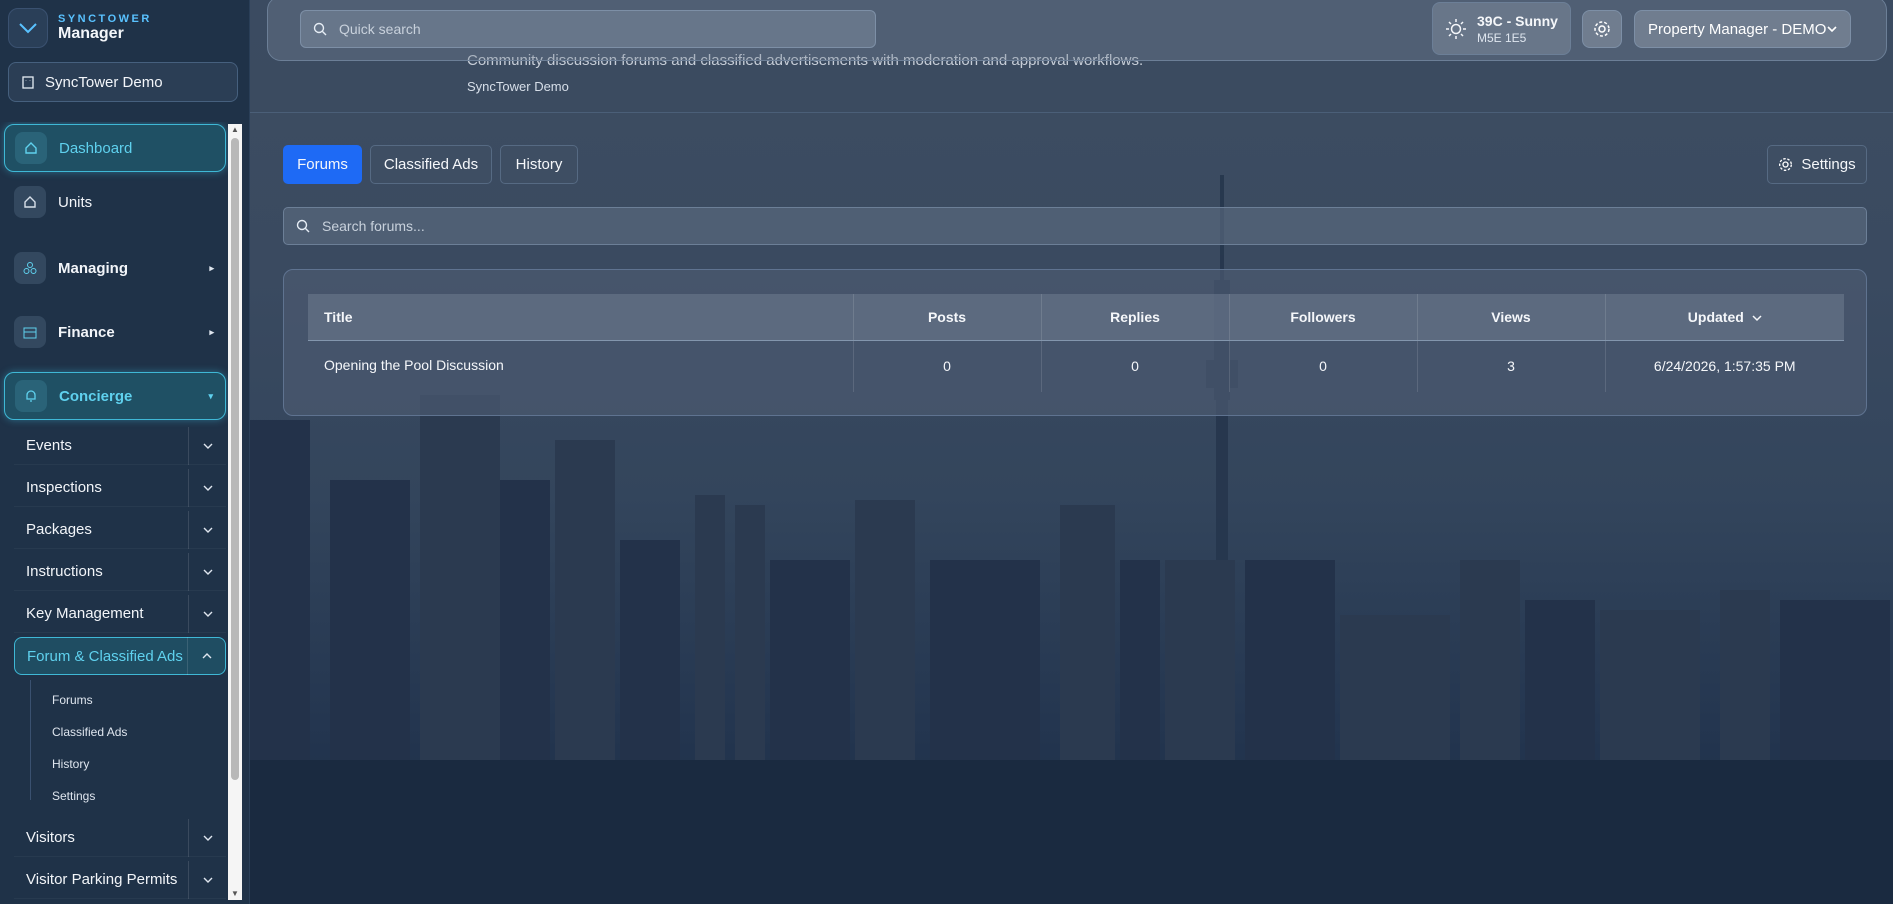 The image size is (1893, 904). Describe the element at coordinates (73, 796) in the screenshot. I see `sidebar-leaf-settings: Settings` at that location.